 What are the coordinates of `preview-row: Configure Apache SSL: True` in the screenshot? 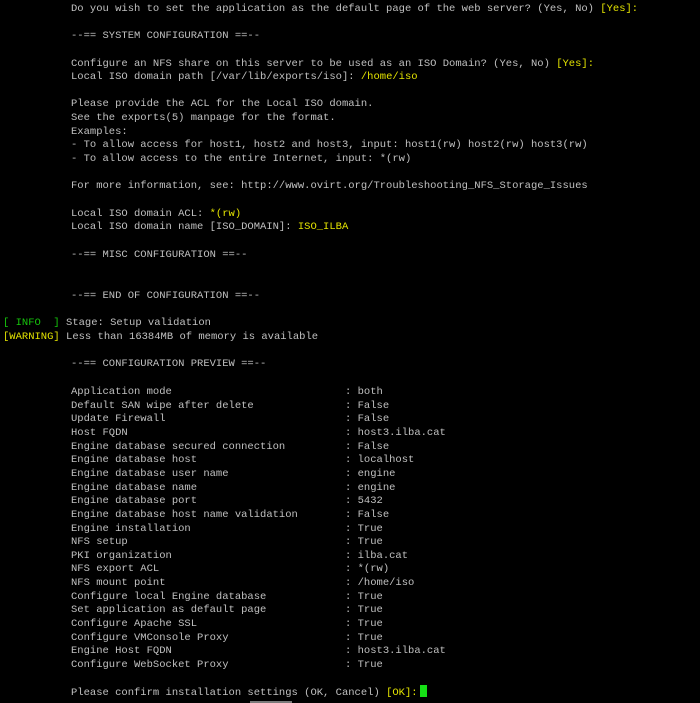 It's located at (227, 624).